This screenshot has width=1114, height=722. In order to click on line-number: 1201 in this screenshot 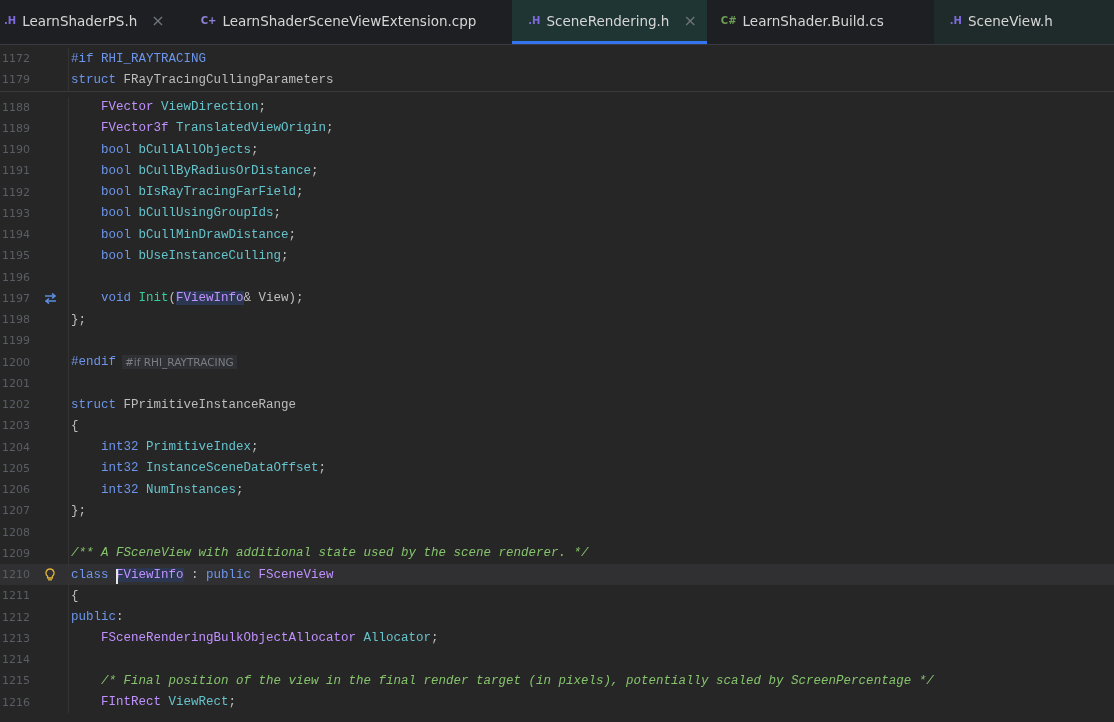, I will do `click(16, 383)`.